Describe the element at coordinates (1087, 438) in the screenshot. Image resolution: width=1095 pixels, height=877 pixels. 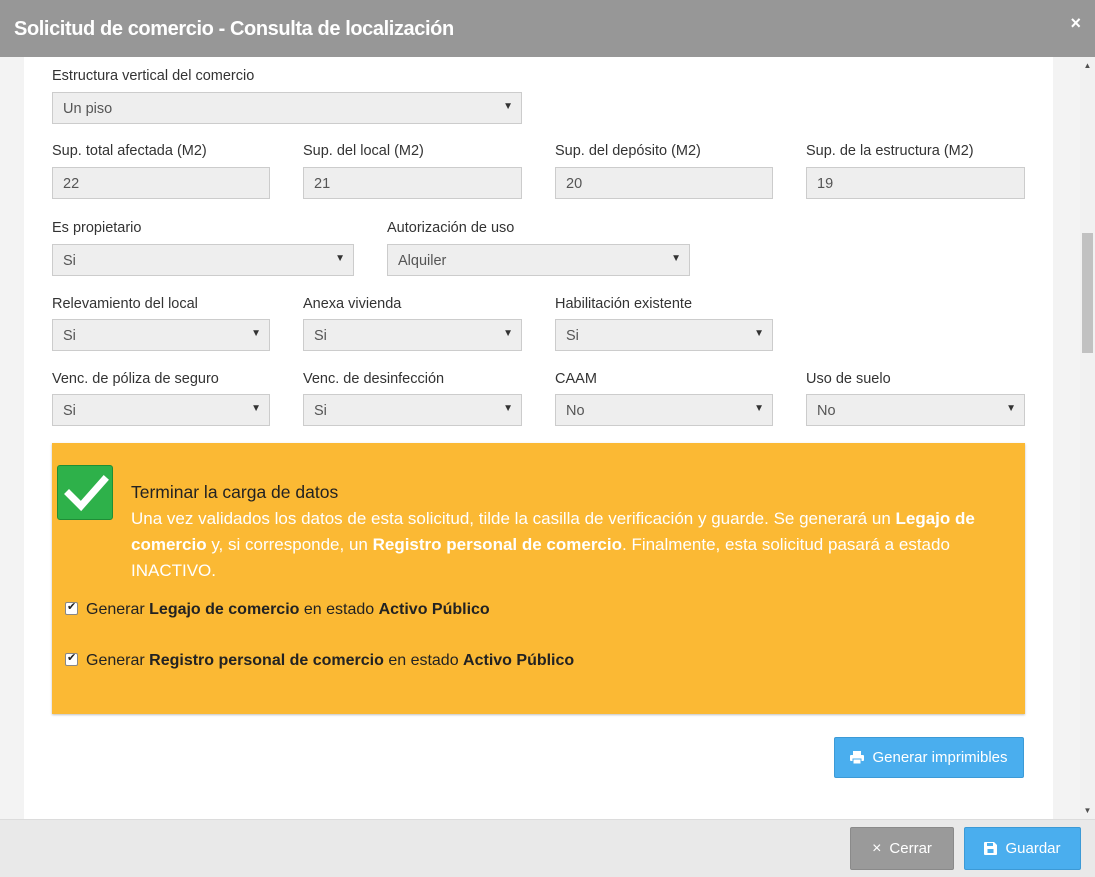
I see `scrollbar: ▲ ▼` at that location.